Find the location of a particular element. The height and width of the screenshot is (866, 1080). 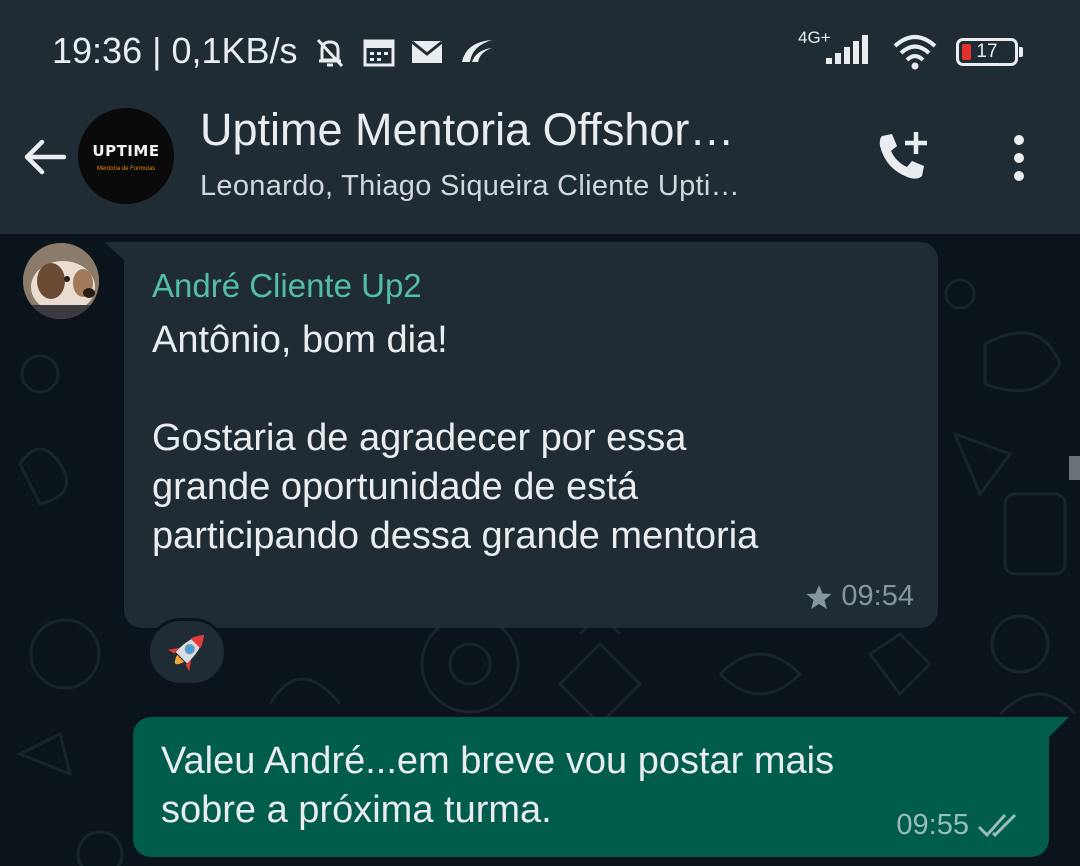

add-call-icon is located at coordinates (903, 157).